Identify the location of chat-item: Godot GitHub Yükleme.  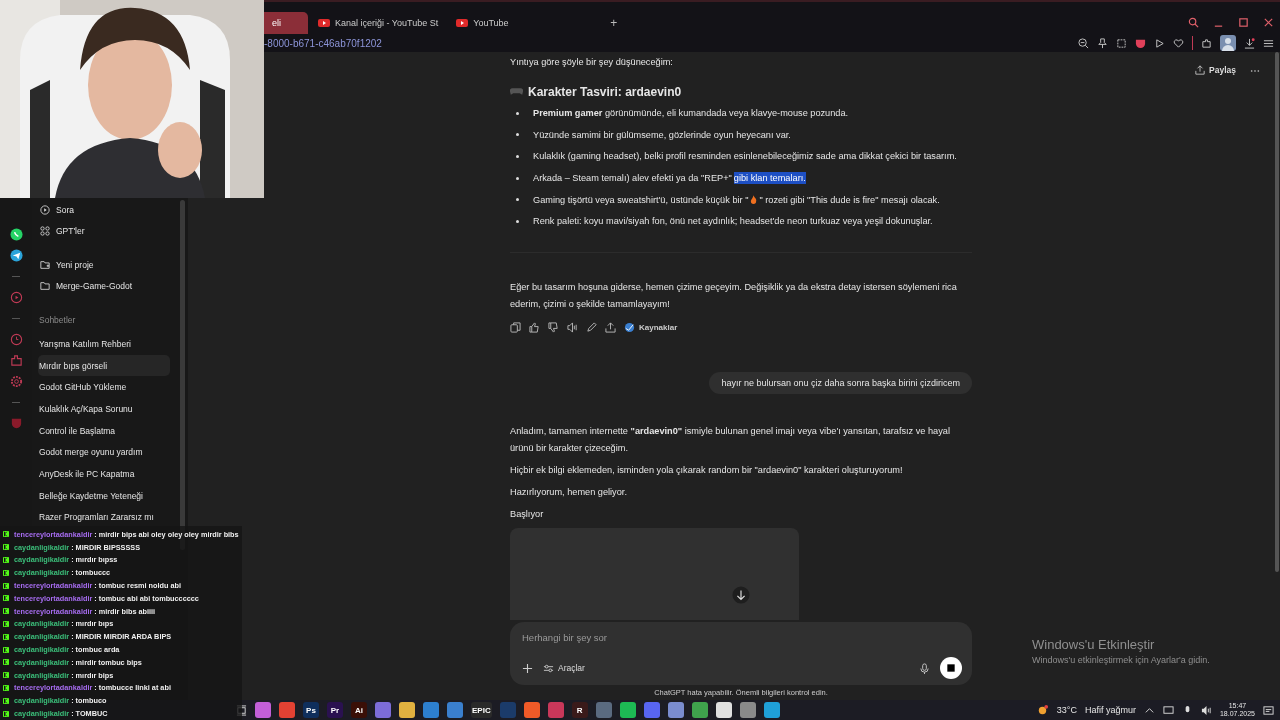
(104, 387).